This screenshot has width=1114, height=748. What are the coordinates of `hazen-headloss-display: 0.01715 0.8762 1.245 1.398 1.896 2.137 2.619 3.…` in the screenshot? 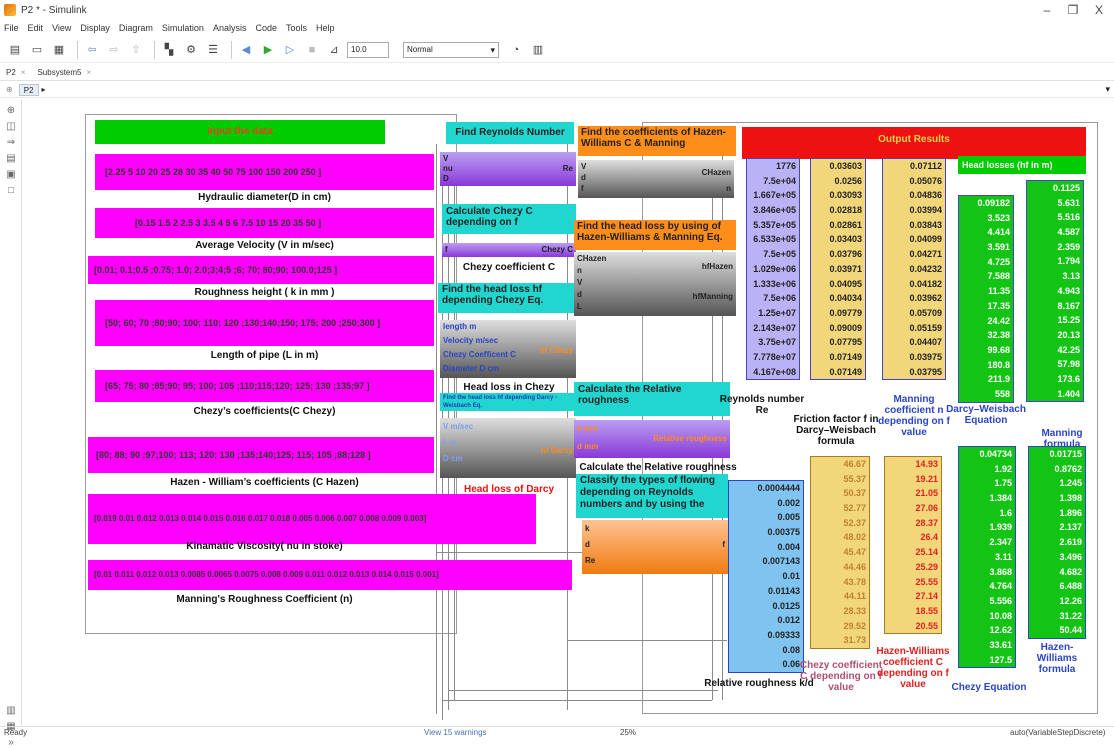 It's located at (1057, 542).